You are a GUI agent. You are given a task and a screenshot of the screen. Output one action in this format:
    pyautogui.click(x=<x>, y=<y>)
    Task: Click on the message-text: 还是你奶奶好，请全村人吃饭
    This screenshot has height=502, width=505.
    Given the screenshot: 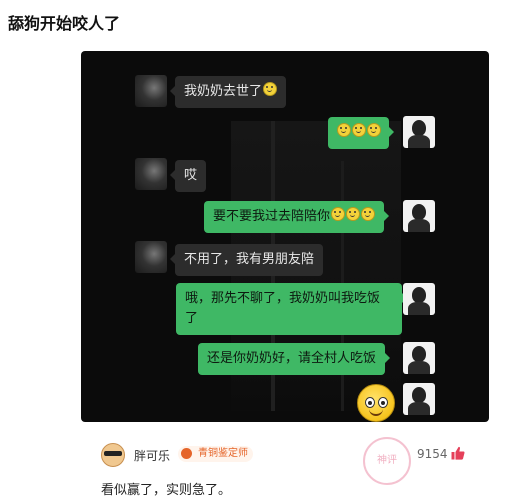 What is the action you would take?
    pyautogui.click(x=292, y=358)
    